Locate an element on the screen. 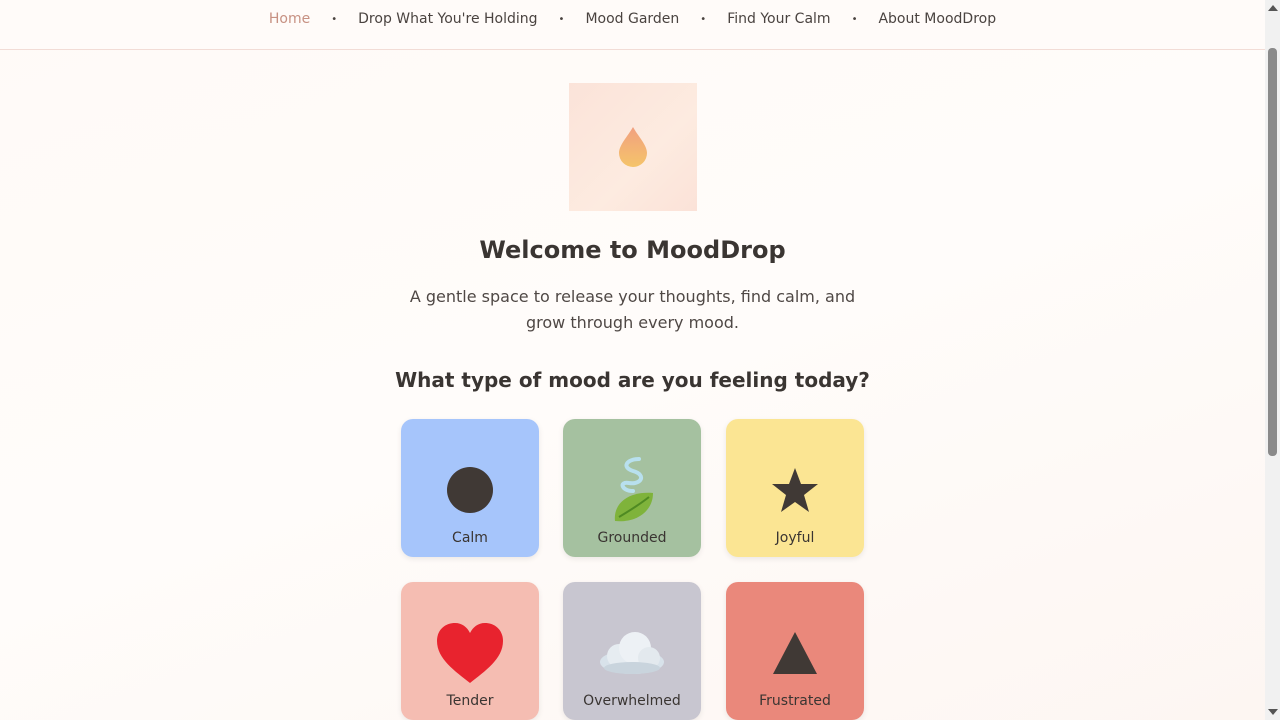 This screenshot has height=720, width=1280. mood-label: Overwhelmed is located at coordinates (632, 701).